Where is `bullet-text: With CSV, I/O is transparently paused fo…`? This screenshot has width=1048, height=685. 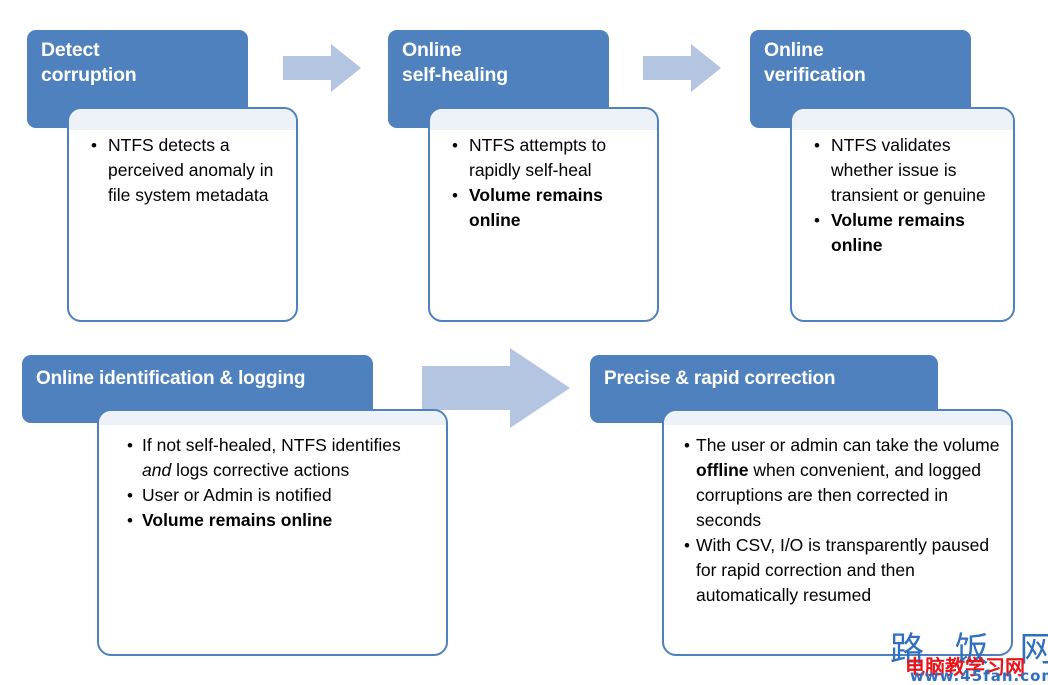
bullet-text: With CSV, I/O is transparently paused fo… is located at coordinates (843, 570).